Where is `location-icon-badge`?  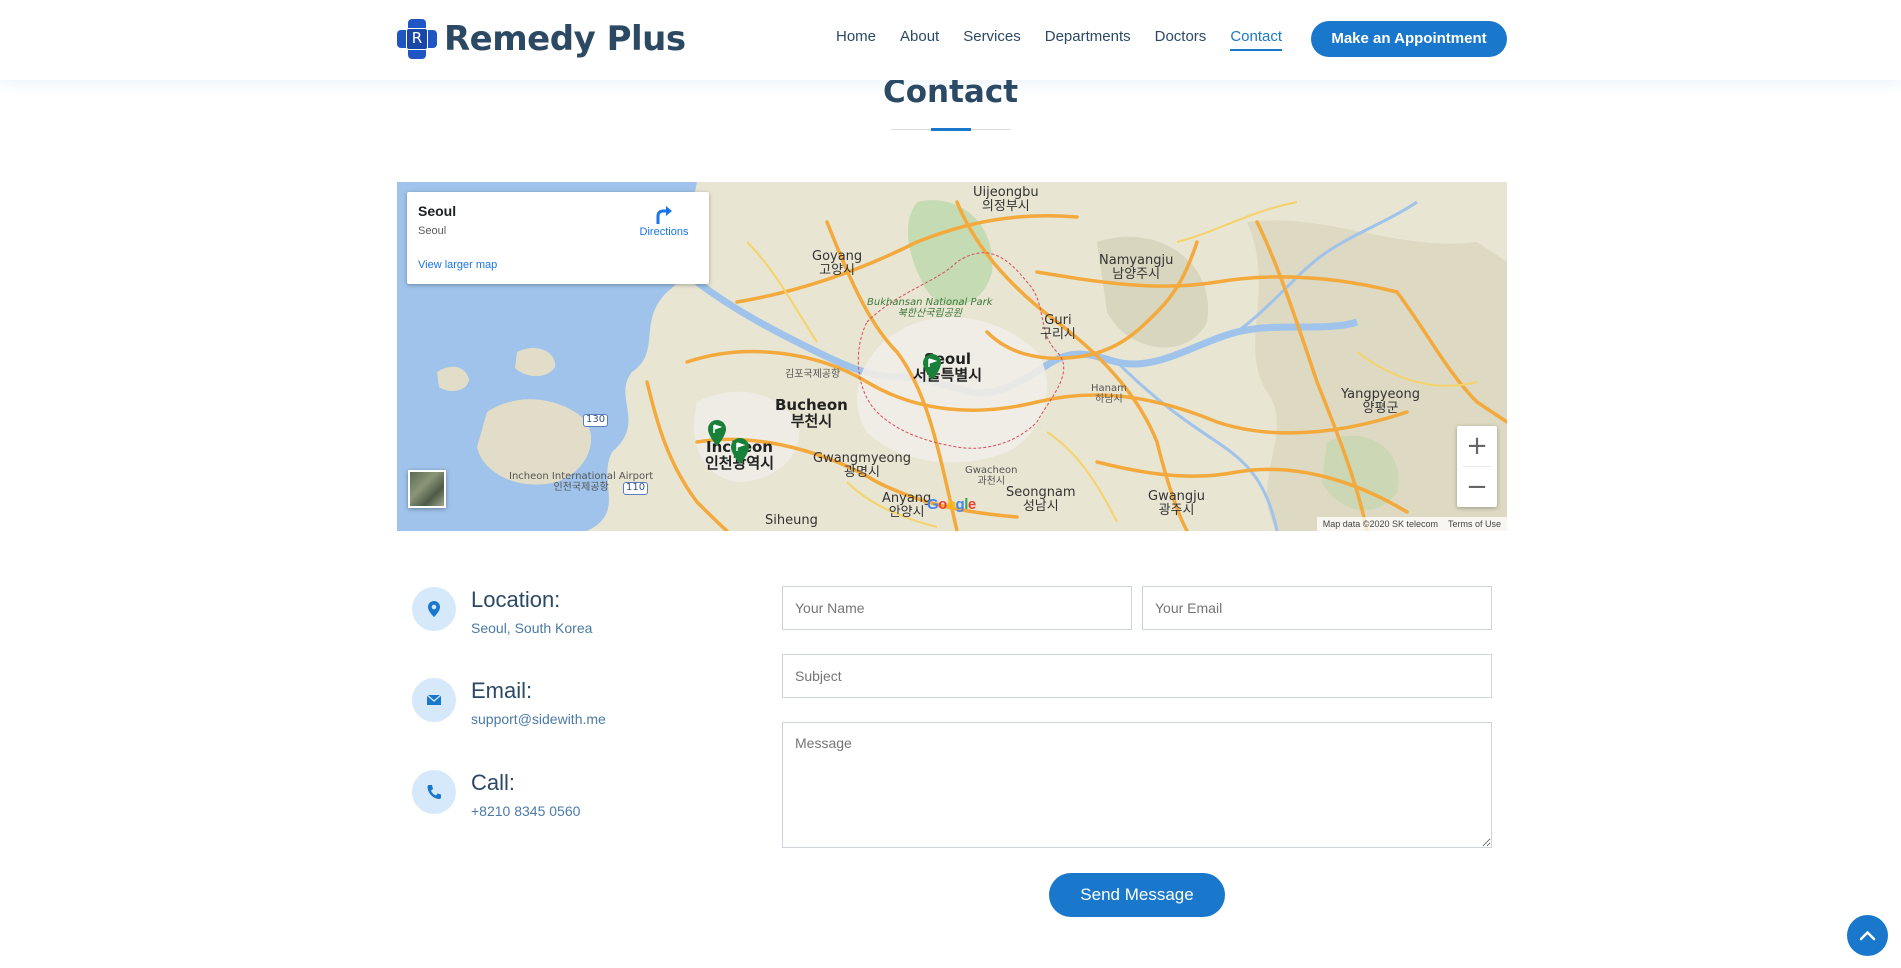
location-icon-badge is located at coordinates (434, 609).